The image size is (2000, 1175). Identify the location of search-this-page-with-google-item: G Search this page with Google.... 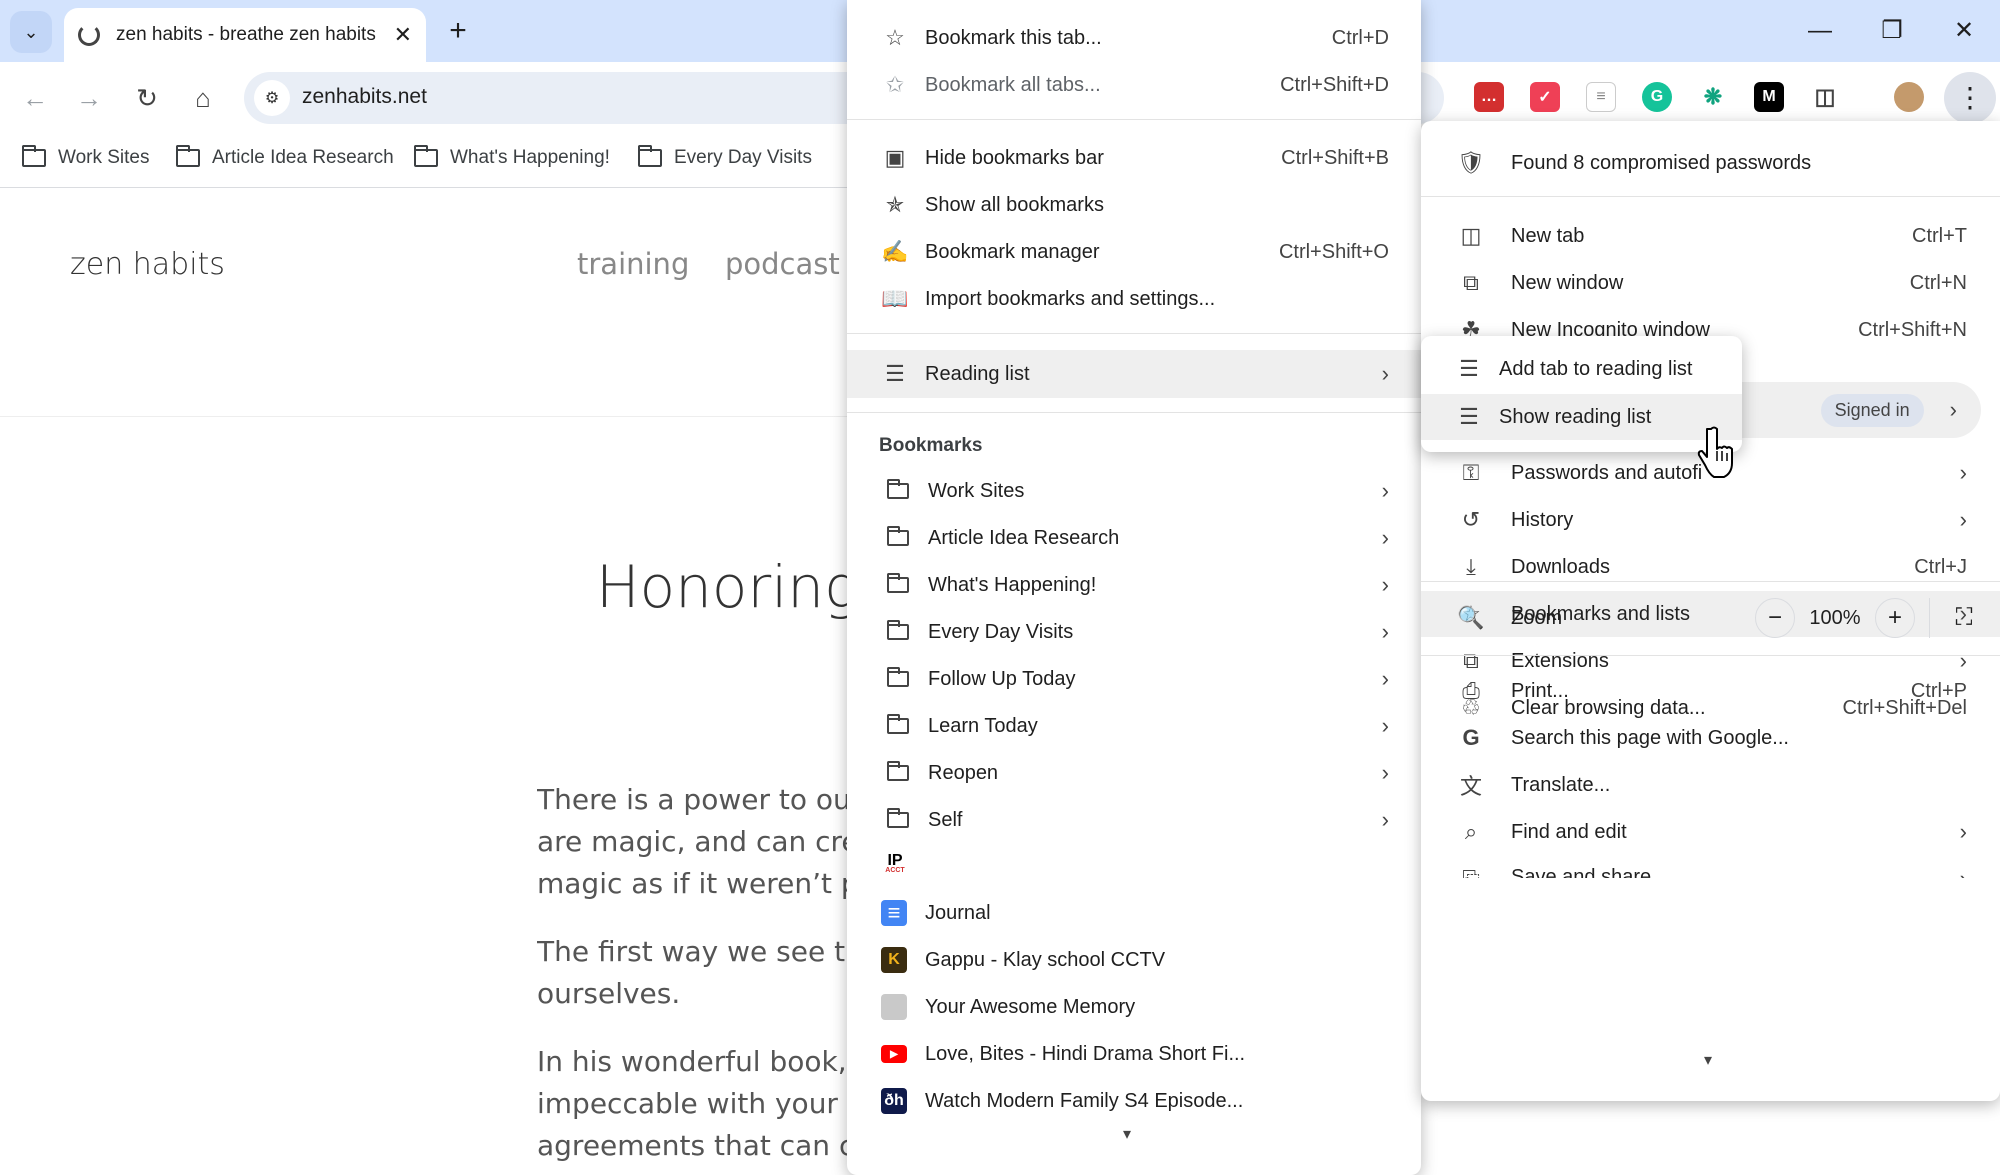
(1710, 738).